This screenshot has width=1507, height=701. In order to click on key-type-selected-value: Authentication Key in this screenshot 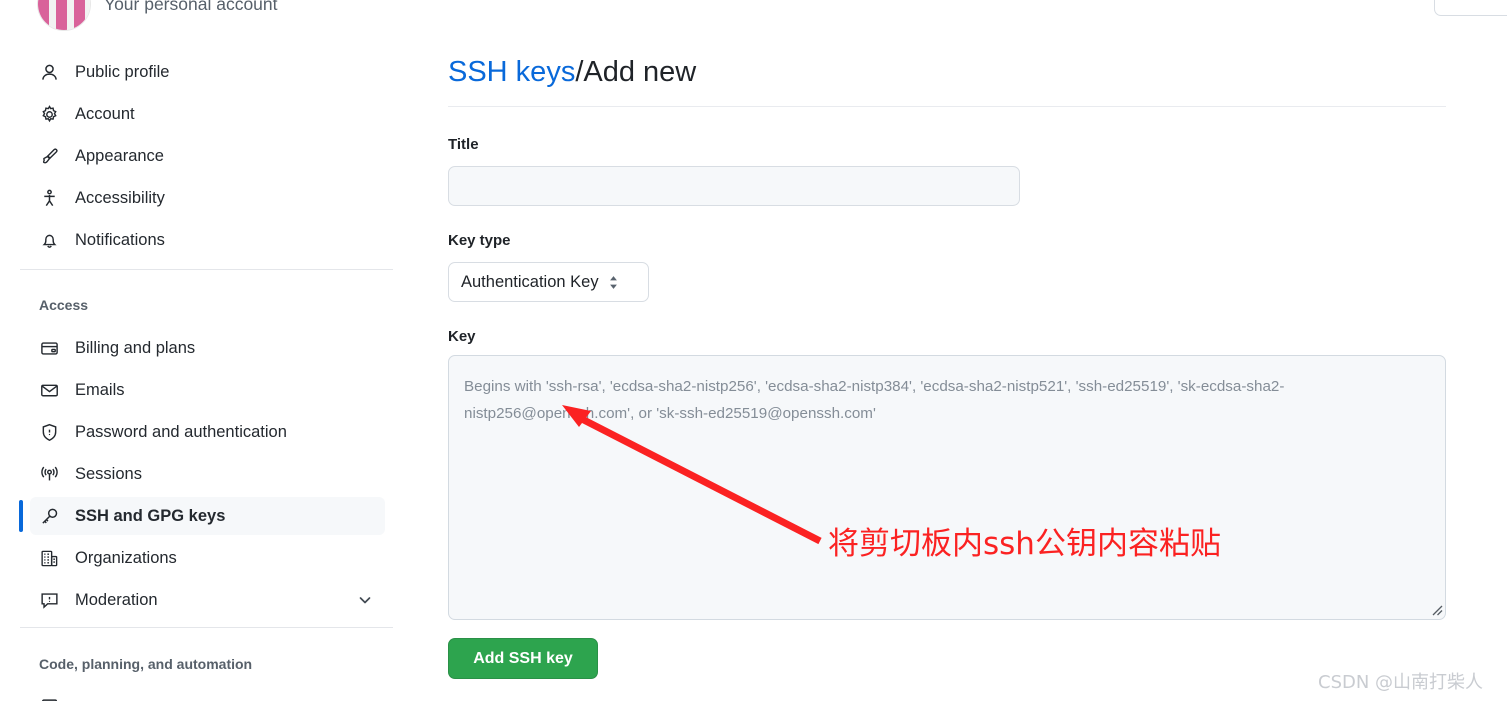, I will do `click(530, 281)`.